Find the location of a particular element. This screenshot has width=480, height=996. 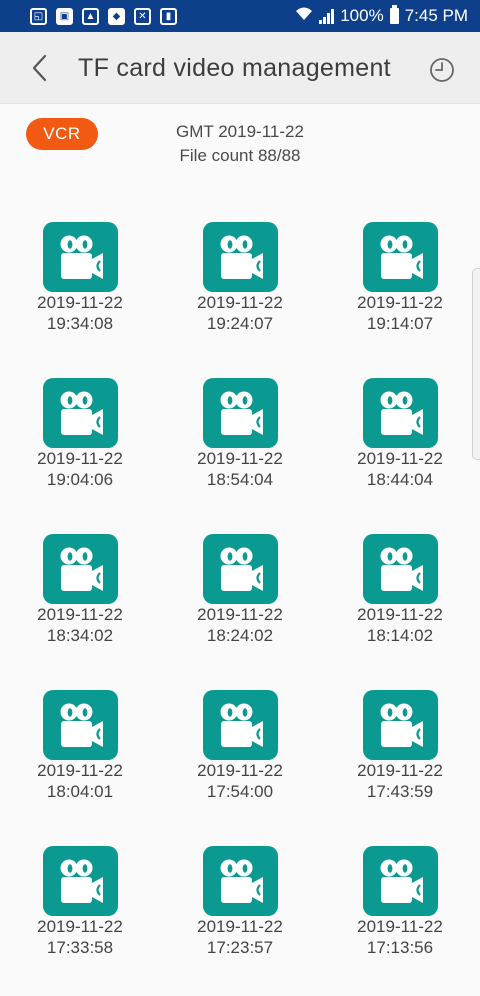

clock: 7:45 PM is located at coordinates (436, 15).